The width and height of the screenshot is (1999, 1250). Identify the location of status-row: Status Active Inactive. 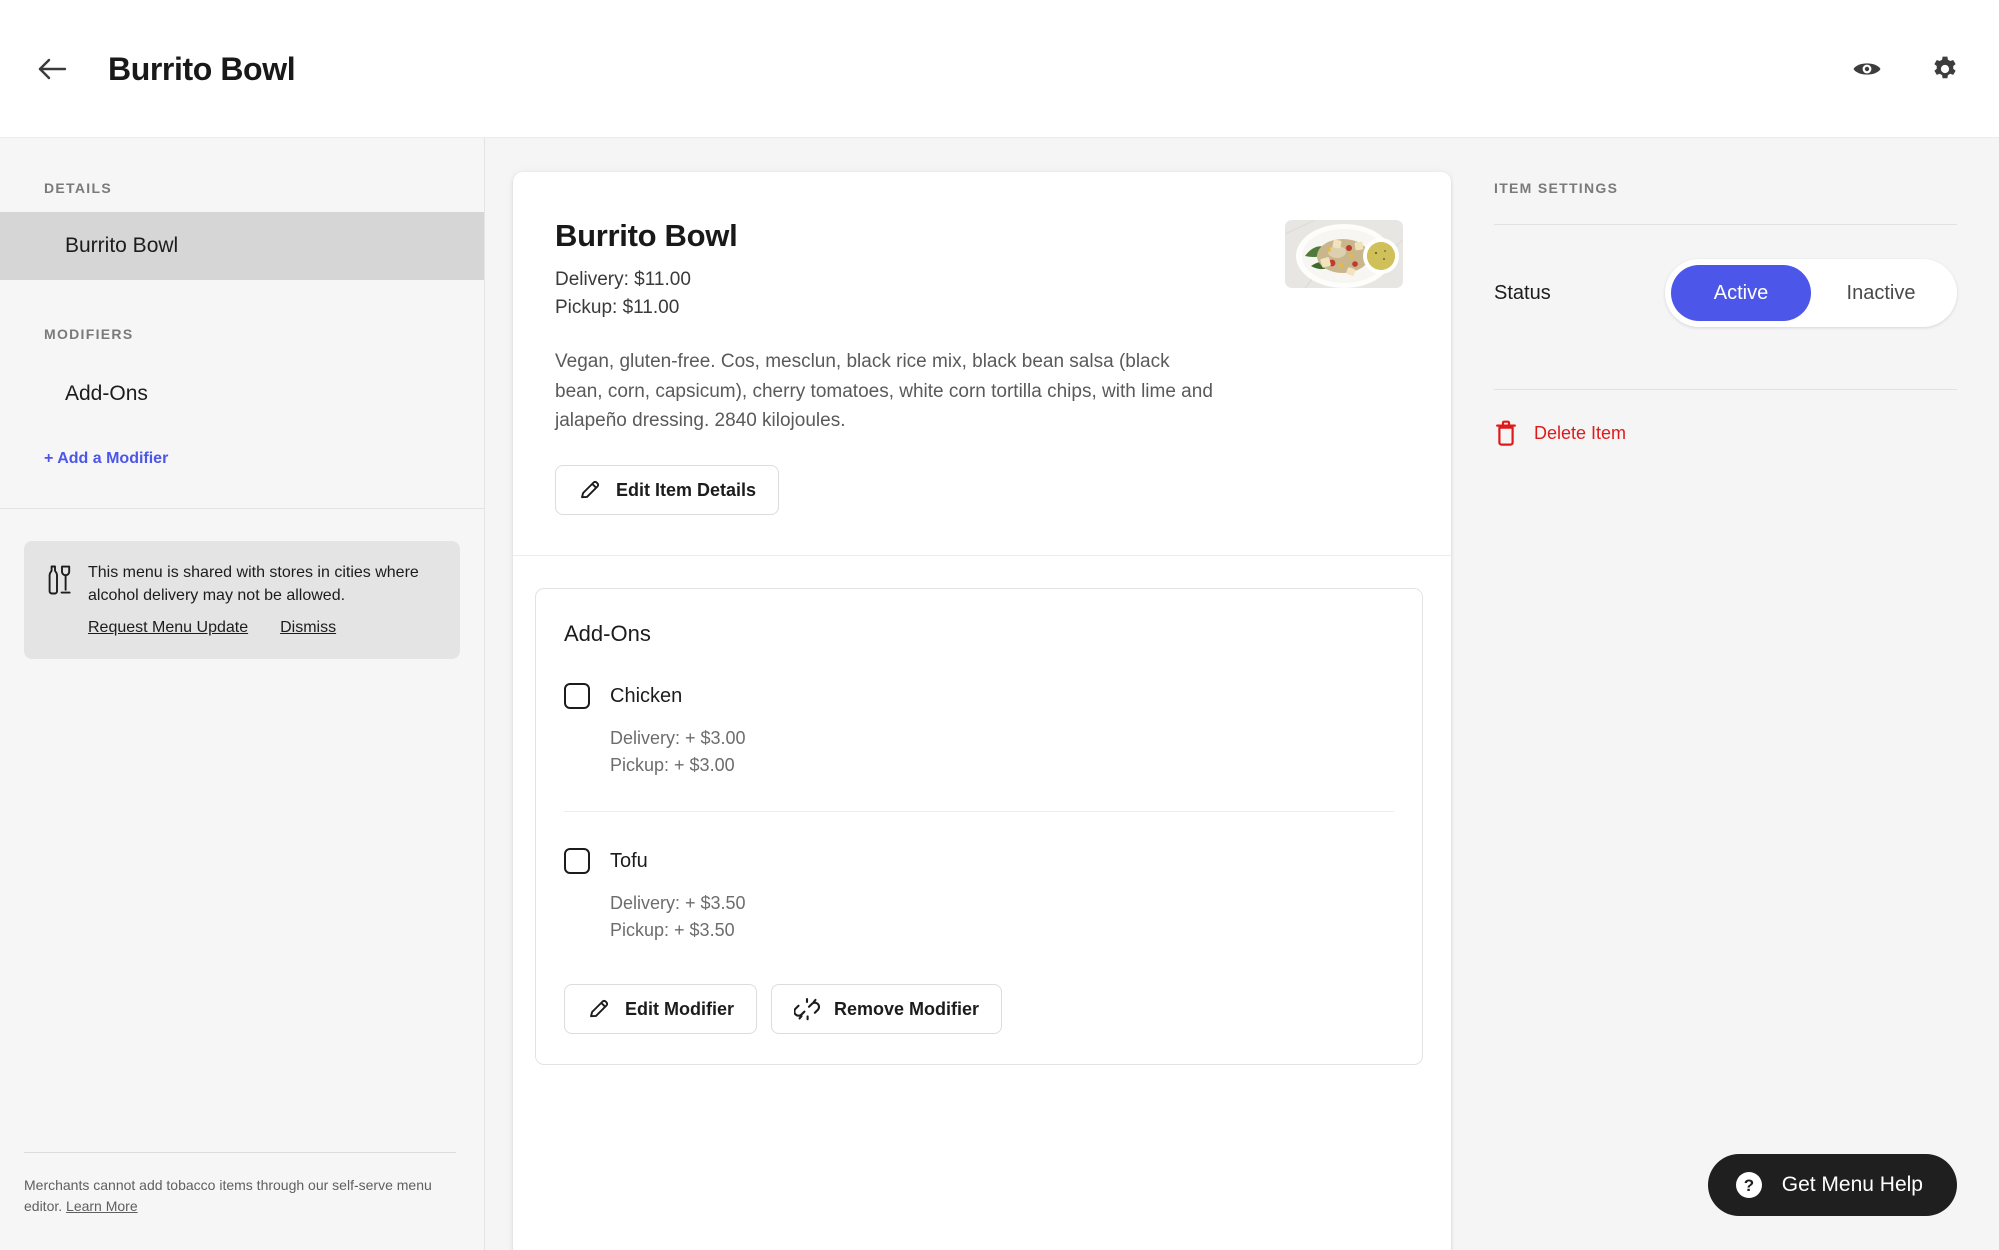
(1725, 293).